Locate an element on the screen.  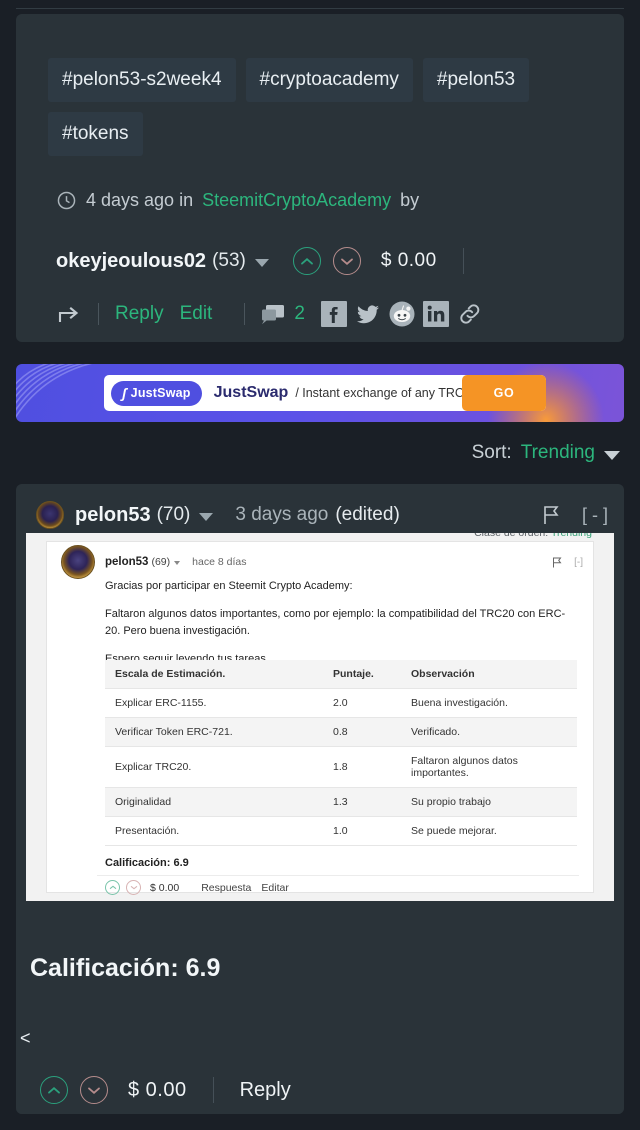
post-action-bar: Reply Edit 2 is located at coordinates (270, 314).